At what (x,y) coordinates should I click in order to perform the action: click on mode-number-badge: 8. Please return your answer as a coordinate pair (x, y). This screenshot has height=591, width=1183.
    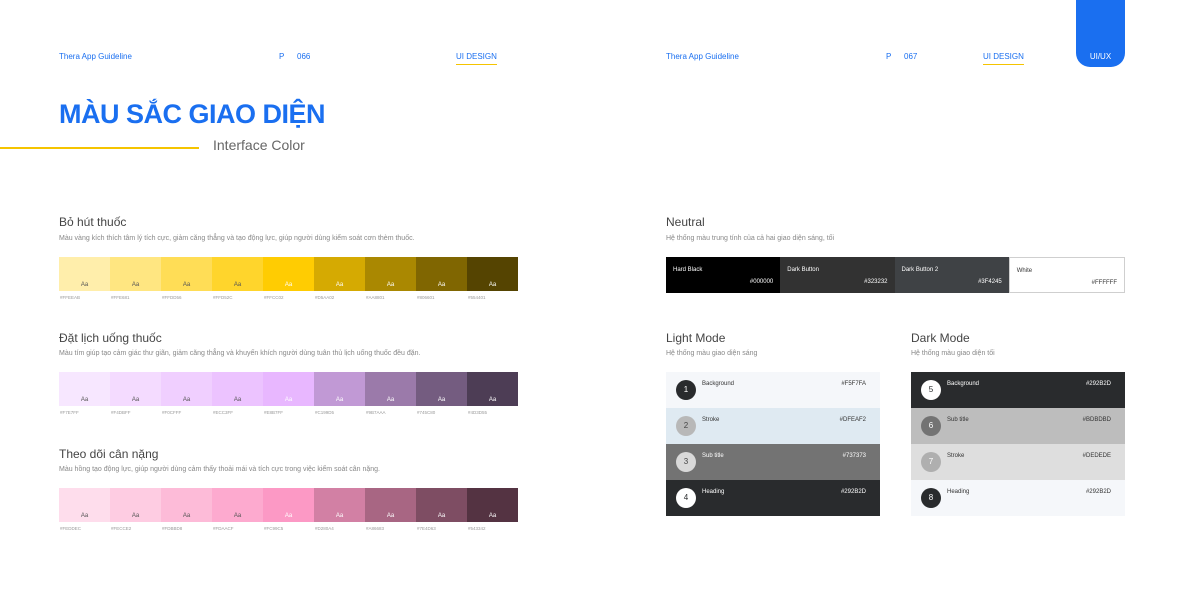
    Looking at the image, I should click on (931, 498).